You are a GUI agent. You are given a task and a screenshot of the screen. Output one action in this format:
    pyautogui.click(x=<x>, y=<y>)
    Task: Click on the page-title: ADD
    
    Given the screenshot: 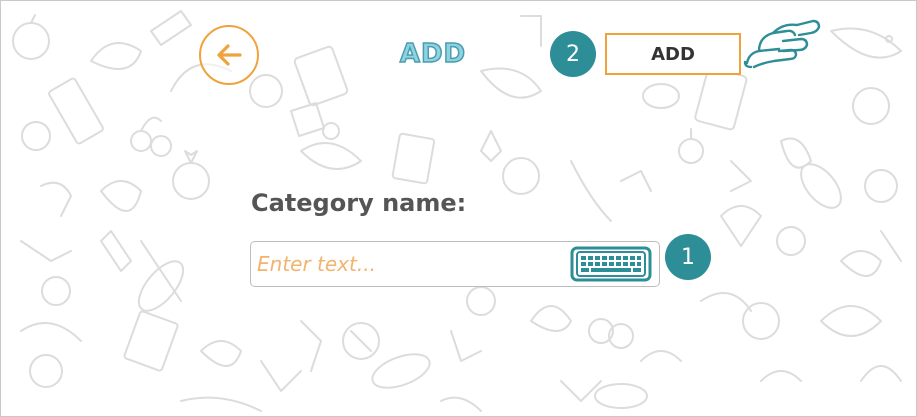 What is the action you would take?
    pyautogui.click(x=433, y=54)
    